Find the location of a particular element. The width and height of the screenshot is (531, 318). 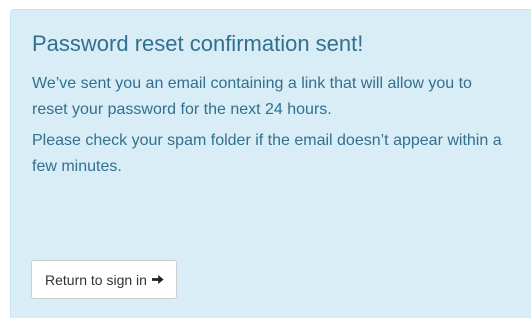

return-to-sign-in-button: Return to sign in is located at coordinates (104, 279).